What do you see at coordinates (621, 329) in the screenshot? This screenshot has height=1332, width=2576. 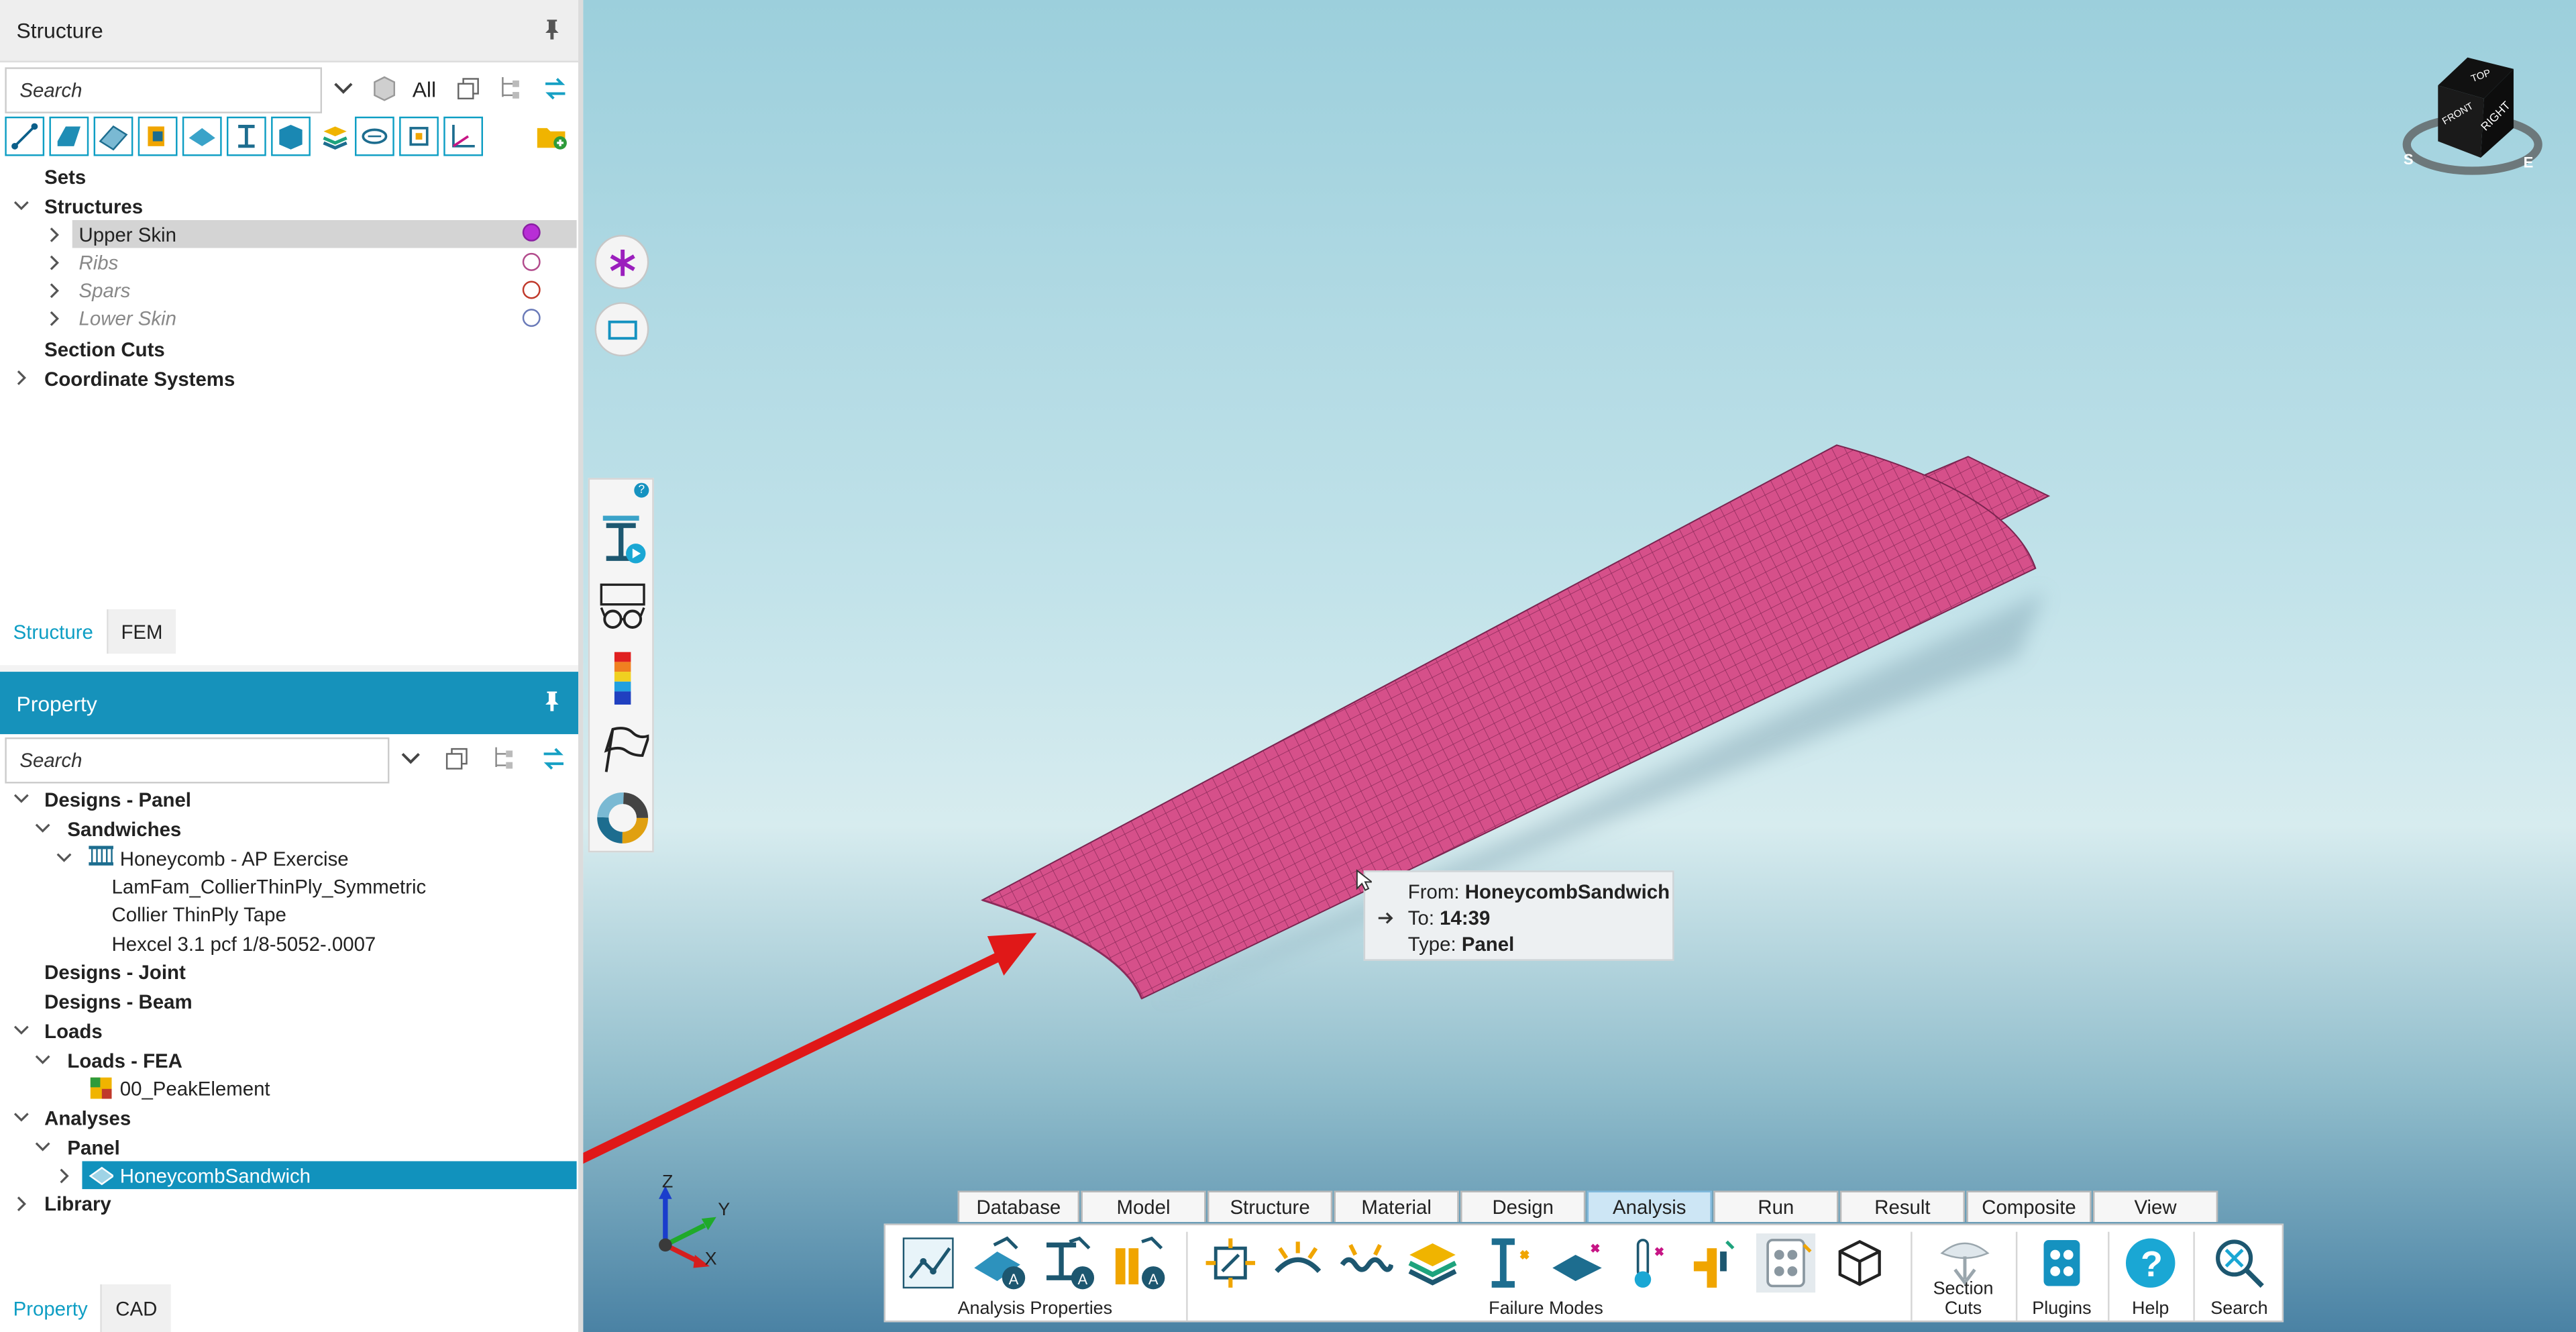 I see `box-select-button` at bounding box center [621, 329].